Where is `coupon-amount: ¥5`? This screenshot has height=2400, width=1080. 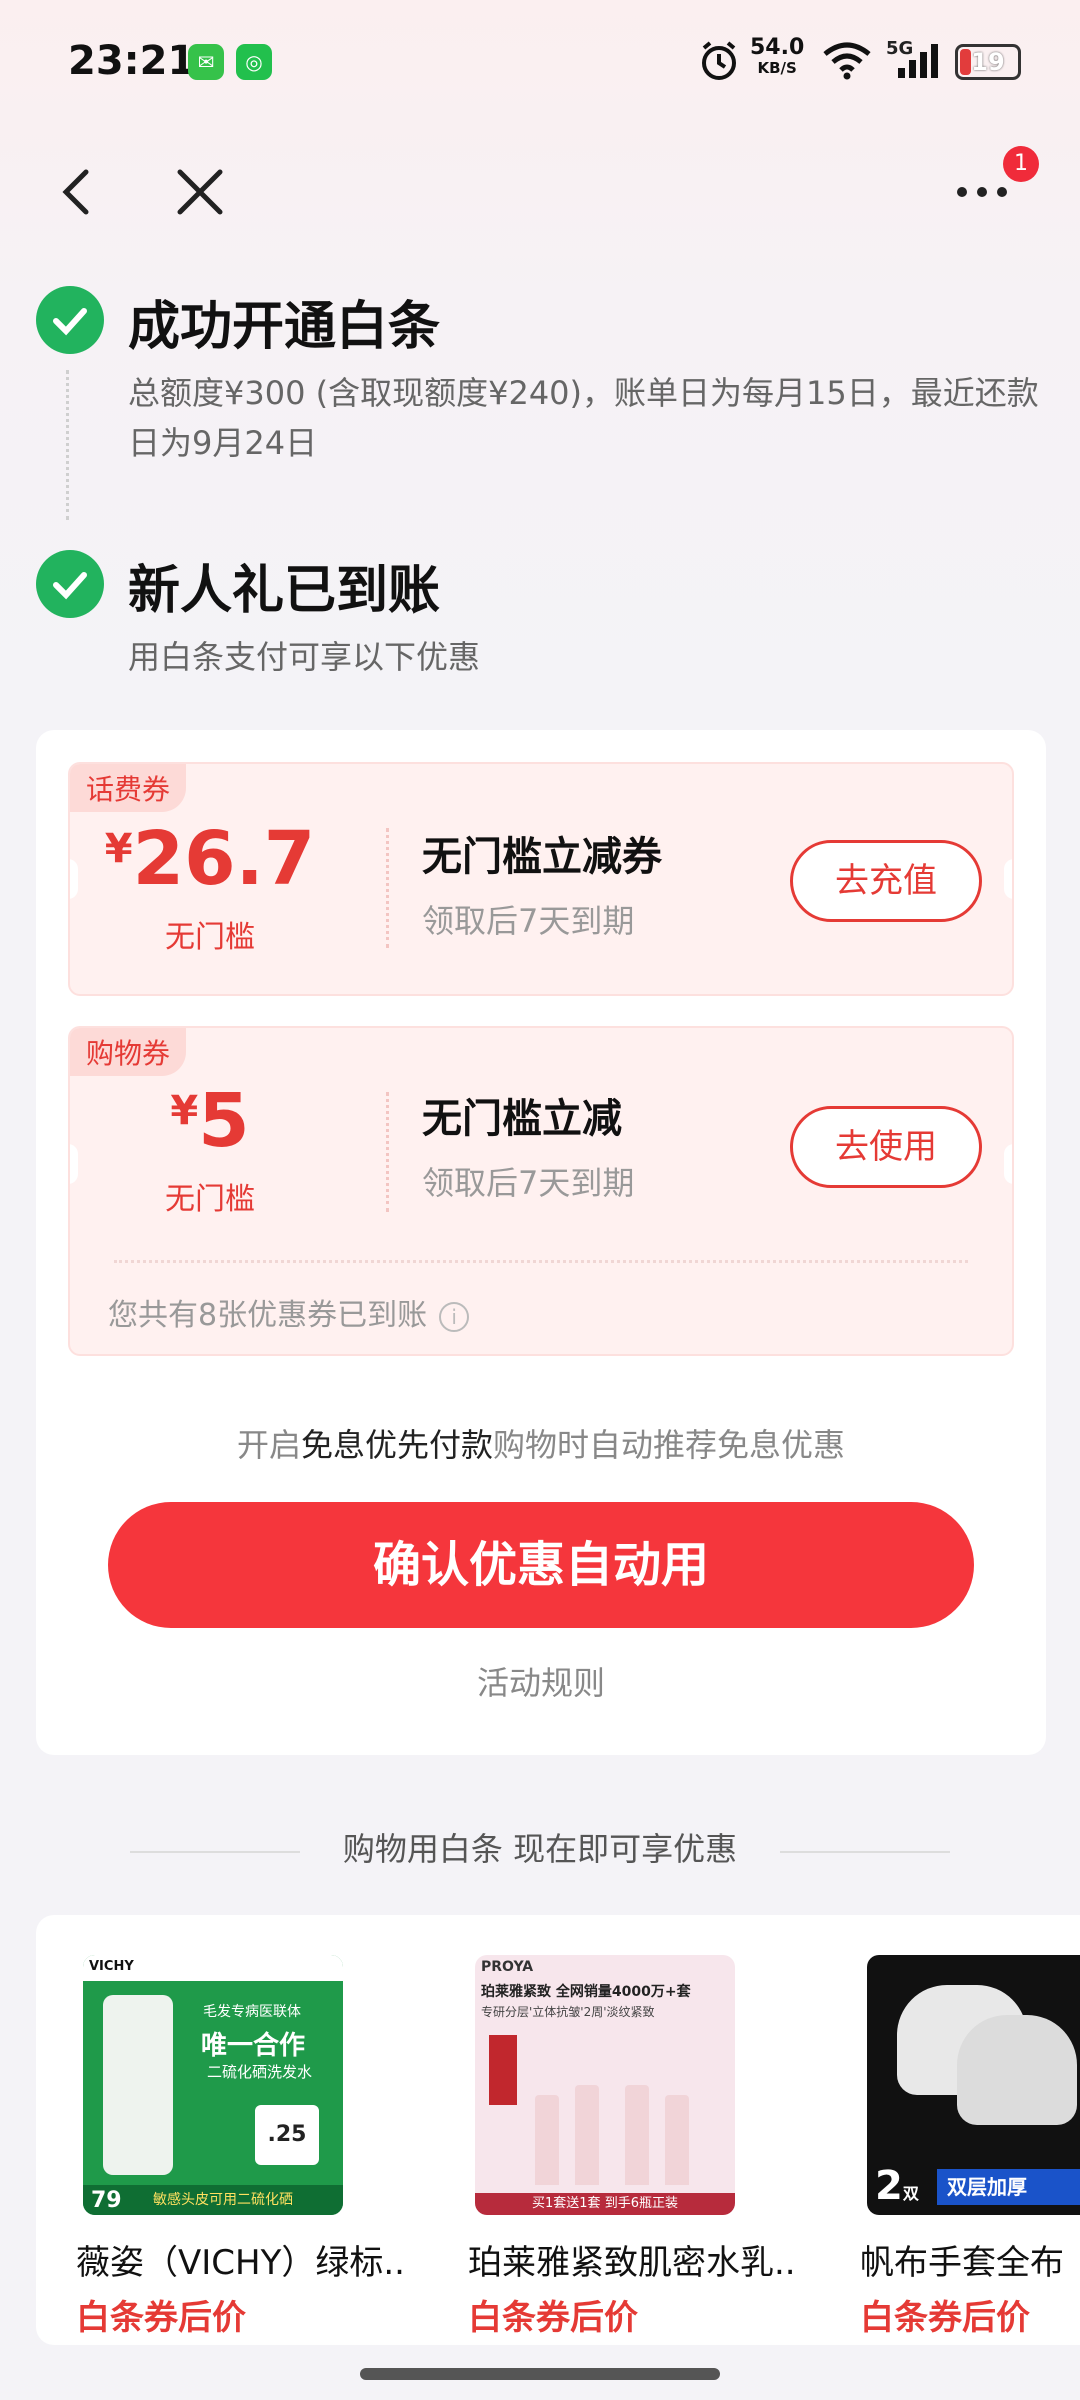 coupon-amount: ¥5 is located at coordinates (210, 1121).